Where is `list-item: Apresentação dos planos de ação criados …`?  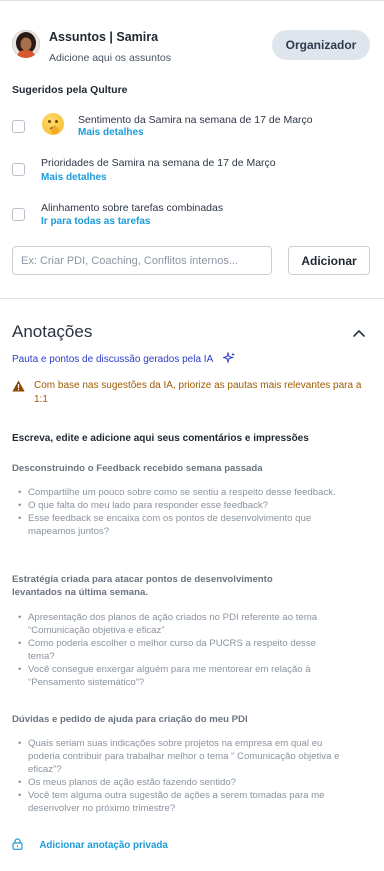 list-item: Apresentação dos planos de ação criados … is located at coordinates (181, 624).